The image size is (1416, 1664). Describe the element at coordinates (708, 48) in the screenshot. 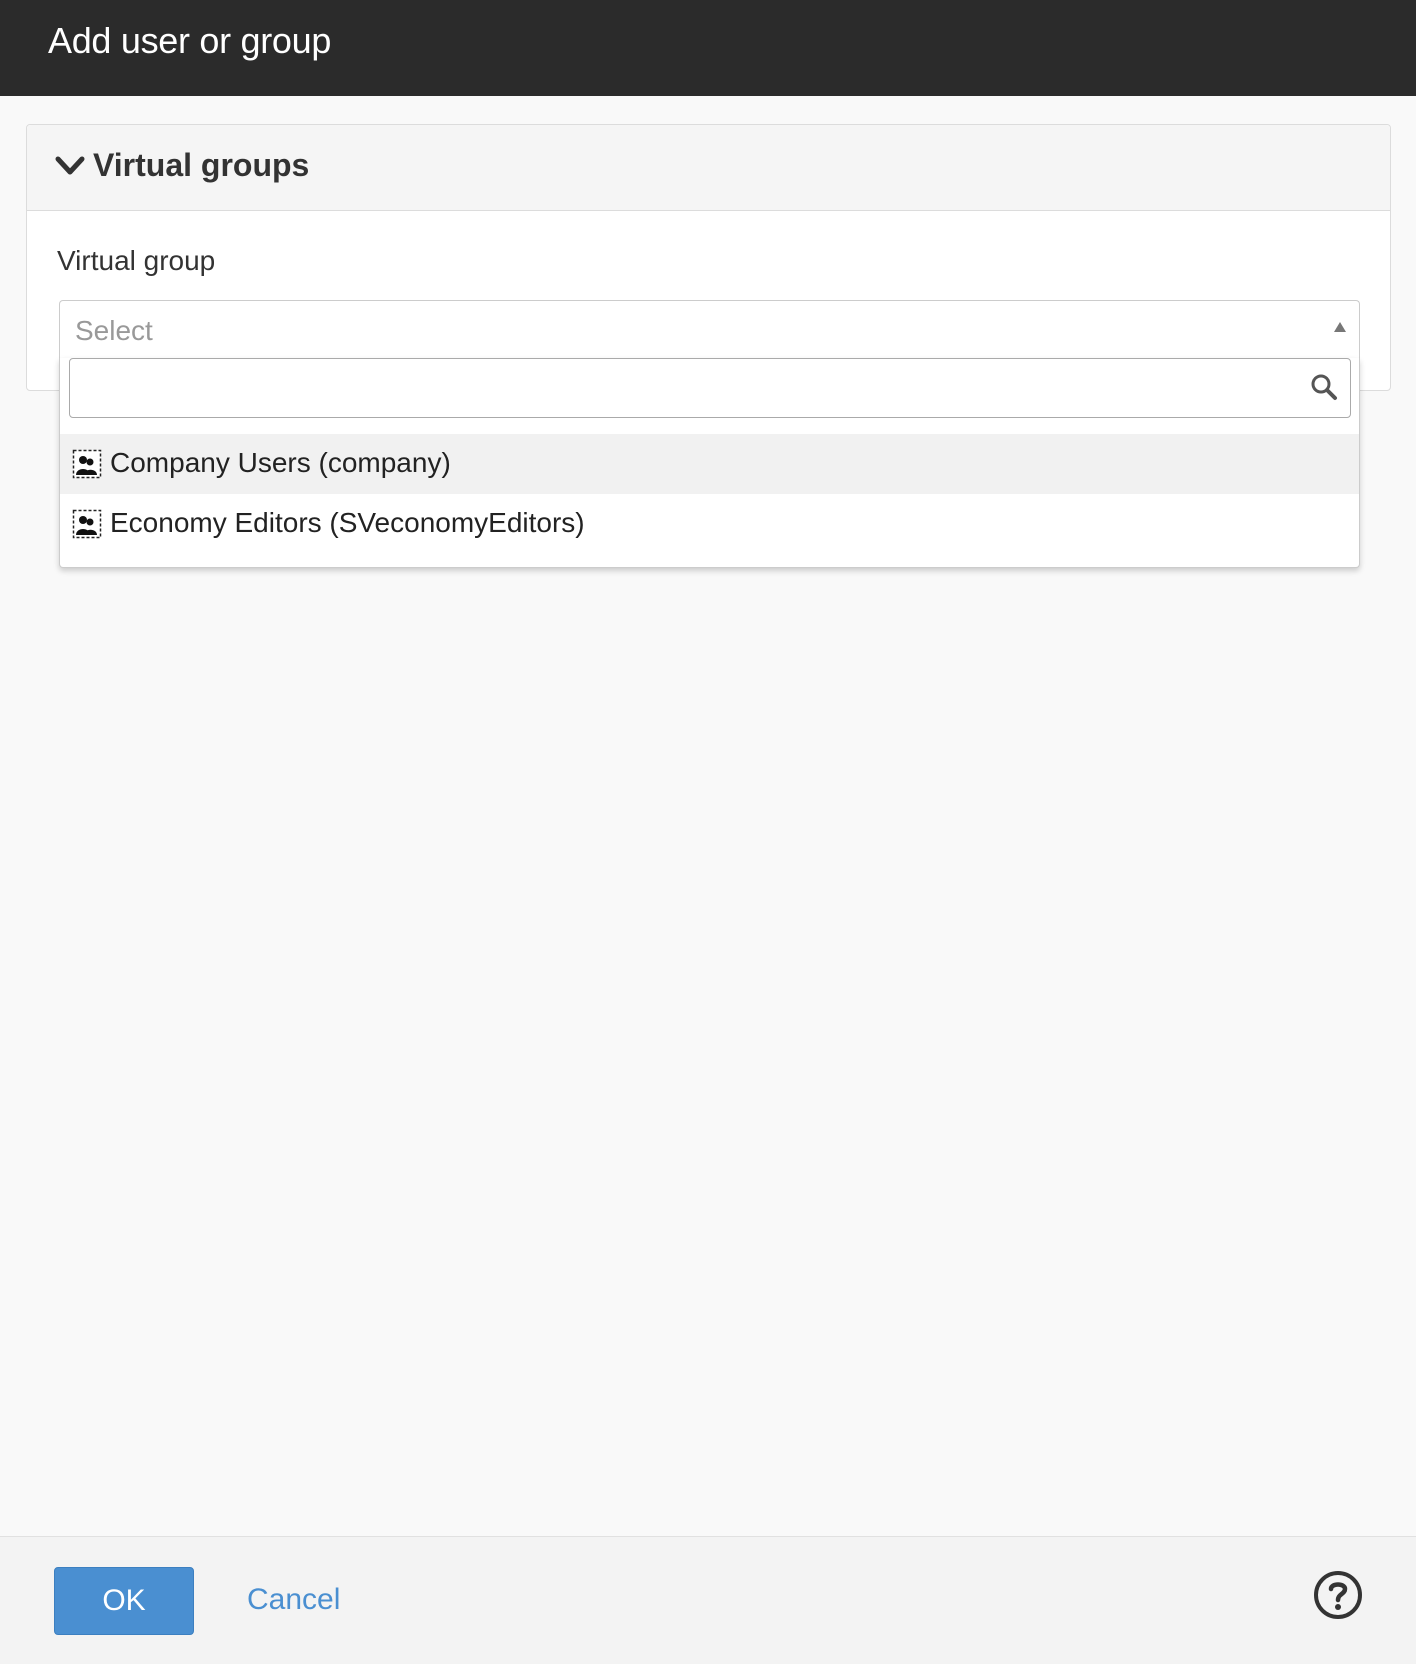

I see `dialog-titlebar: Add user or group` at that location.